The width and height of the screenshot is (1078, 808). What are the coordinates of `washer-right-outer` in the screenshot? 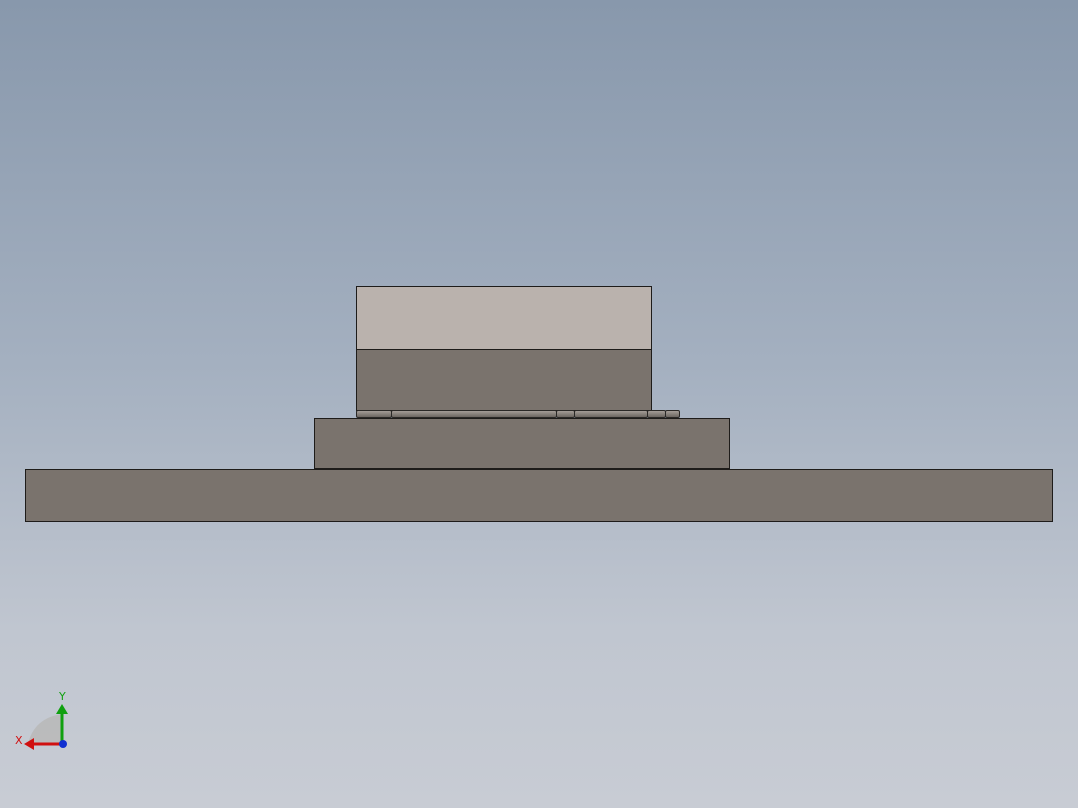 It's located at (656, 414).